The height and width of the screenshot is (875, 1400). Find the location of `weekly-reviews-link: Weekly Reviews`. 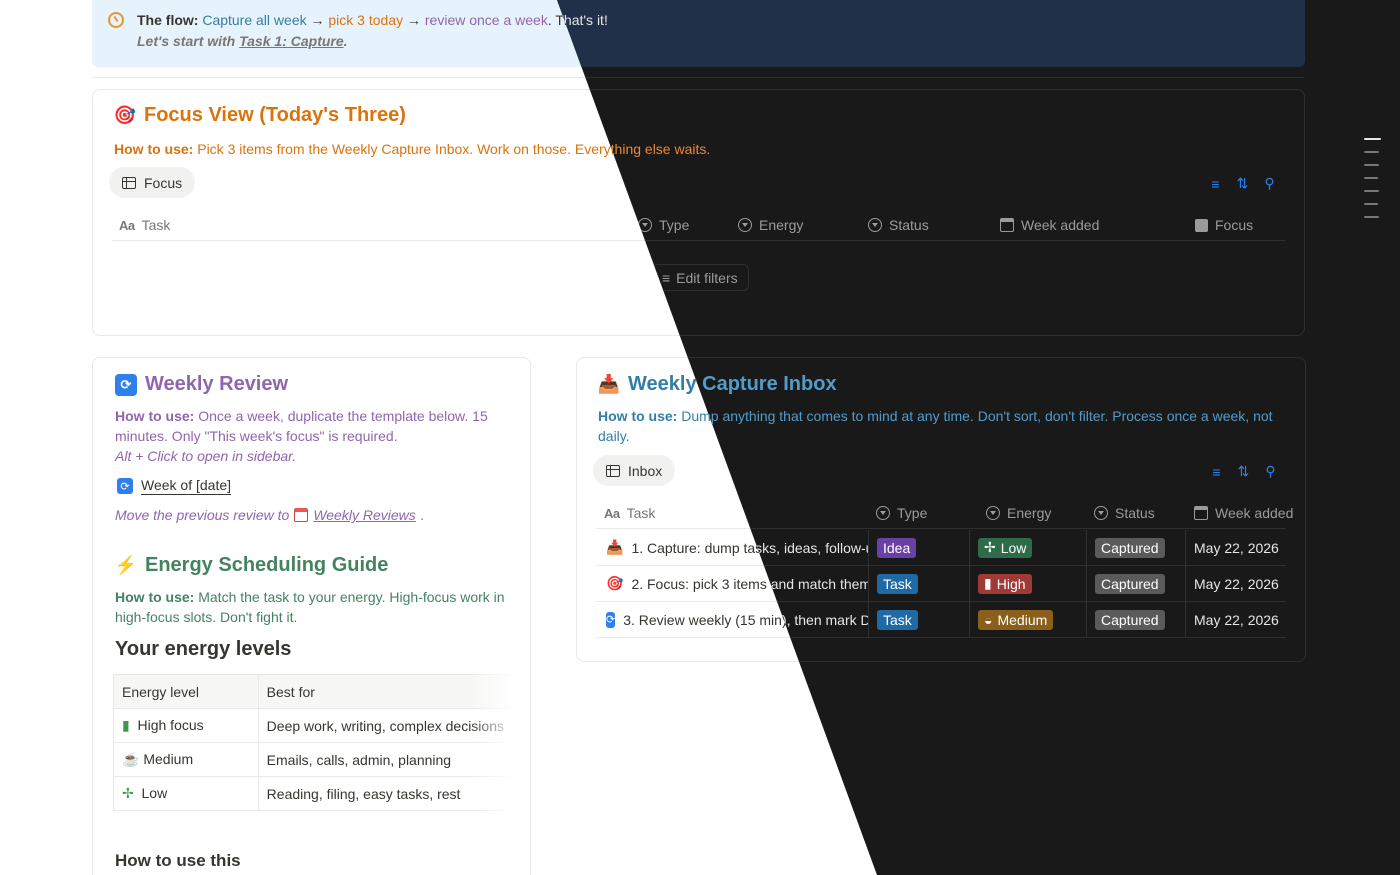

weekly-reviews-link: Weekly Reviews is located at coordinates (364, 515).